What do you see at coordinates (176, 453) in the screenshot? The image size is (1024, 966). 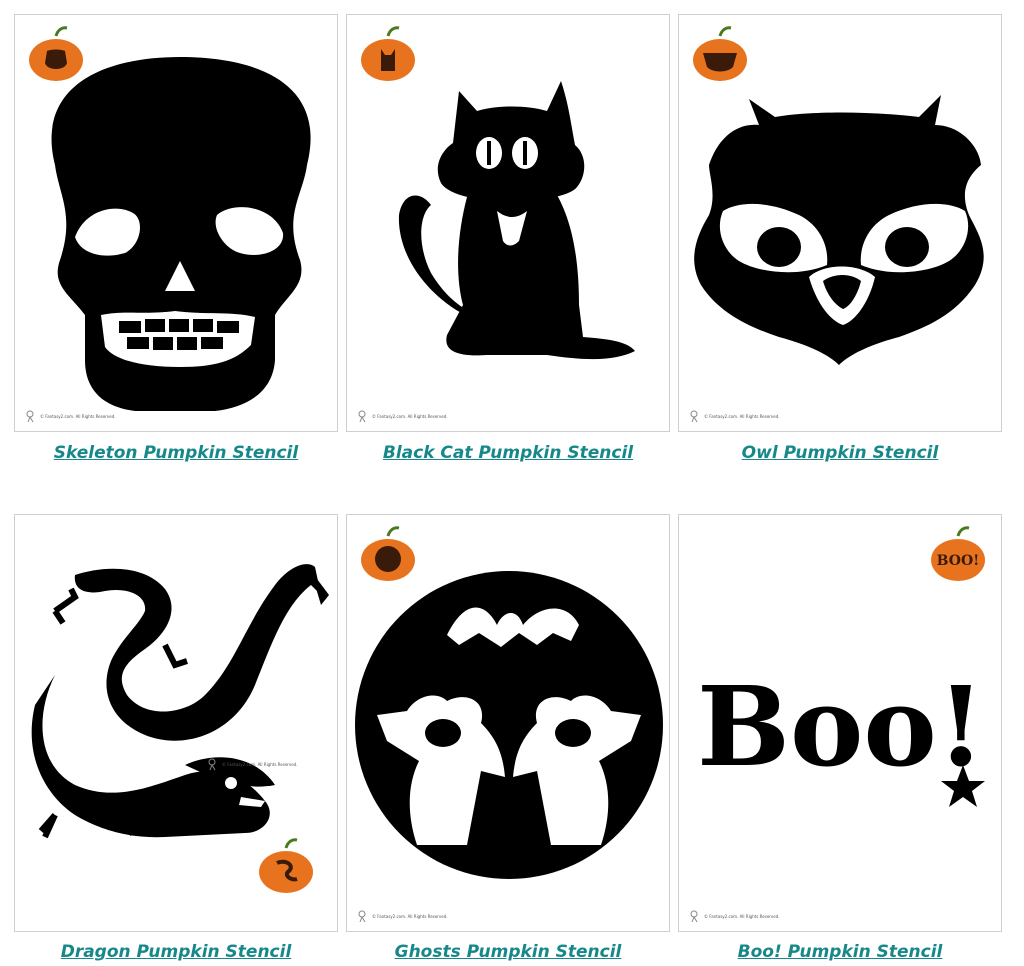 I see `skeleton-stencil-link: Skeleton Pumpkin Stencil` at bounding box center [176, 453].